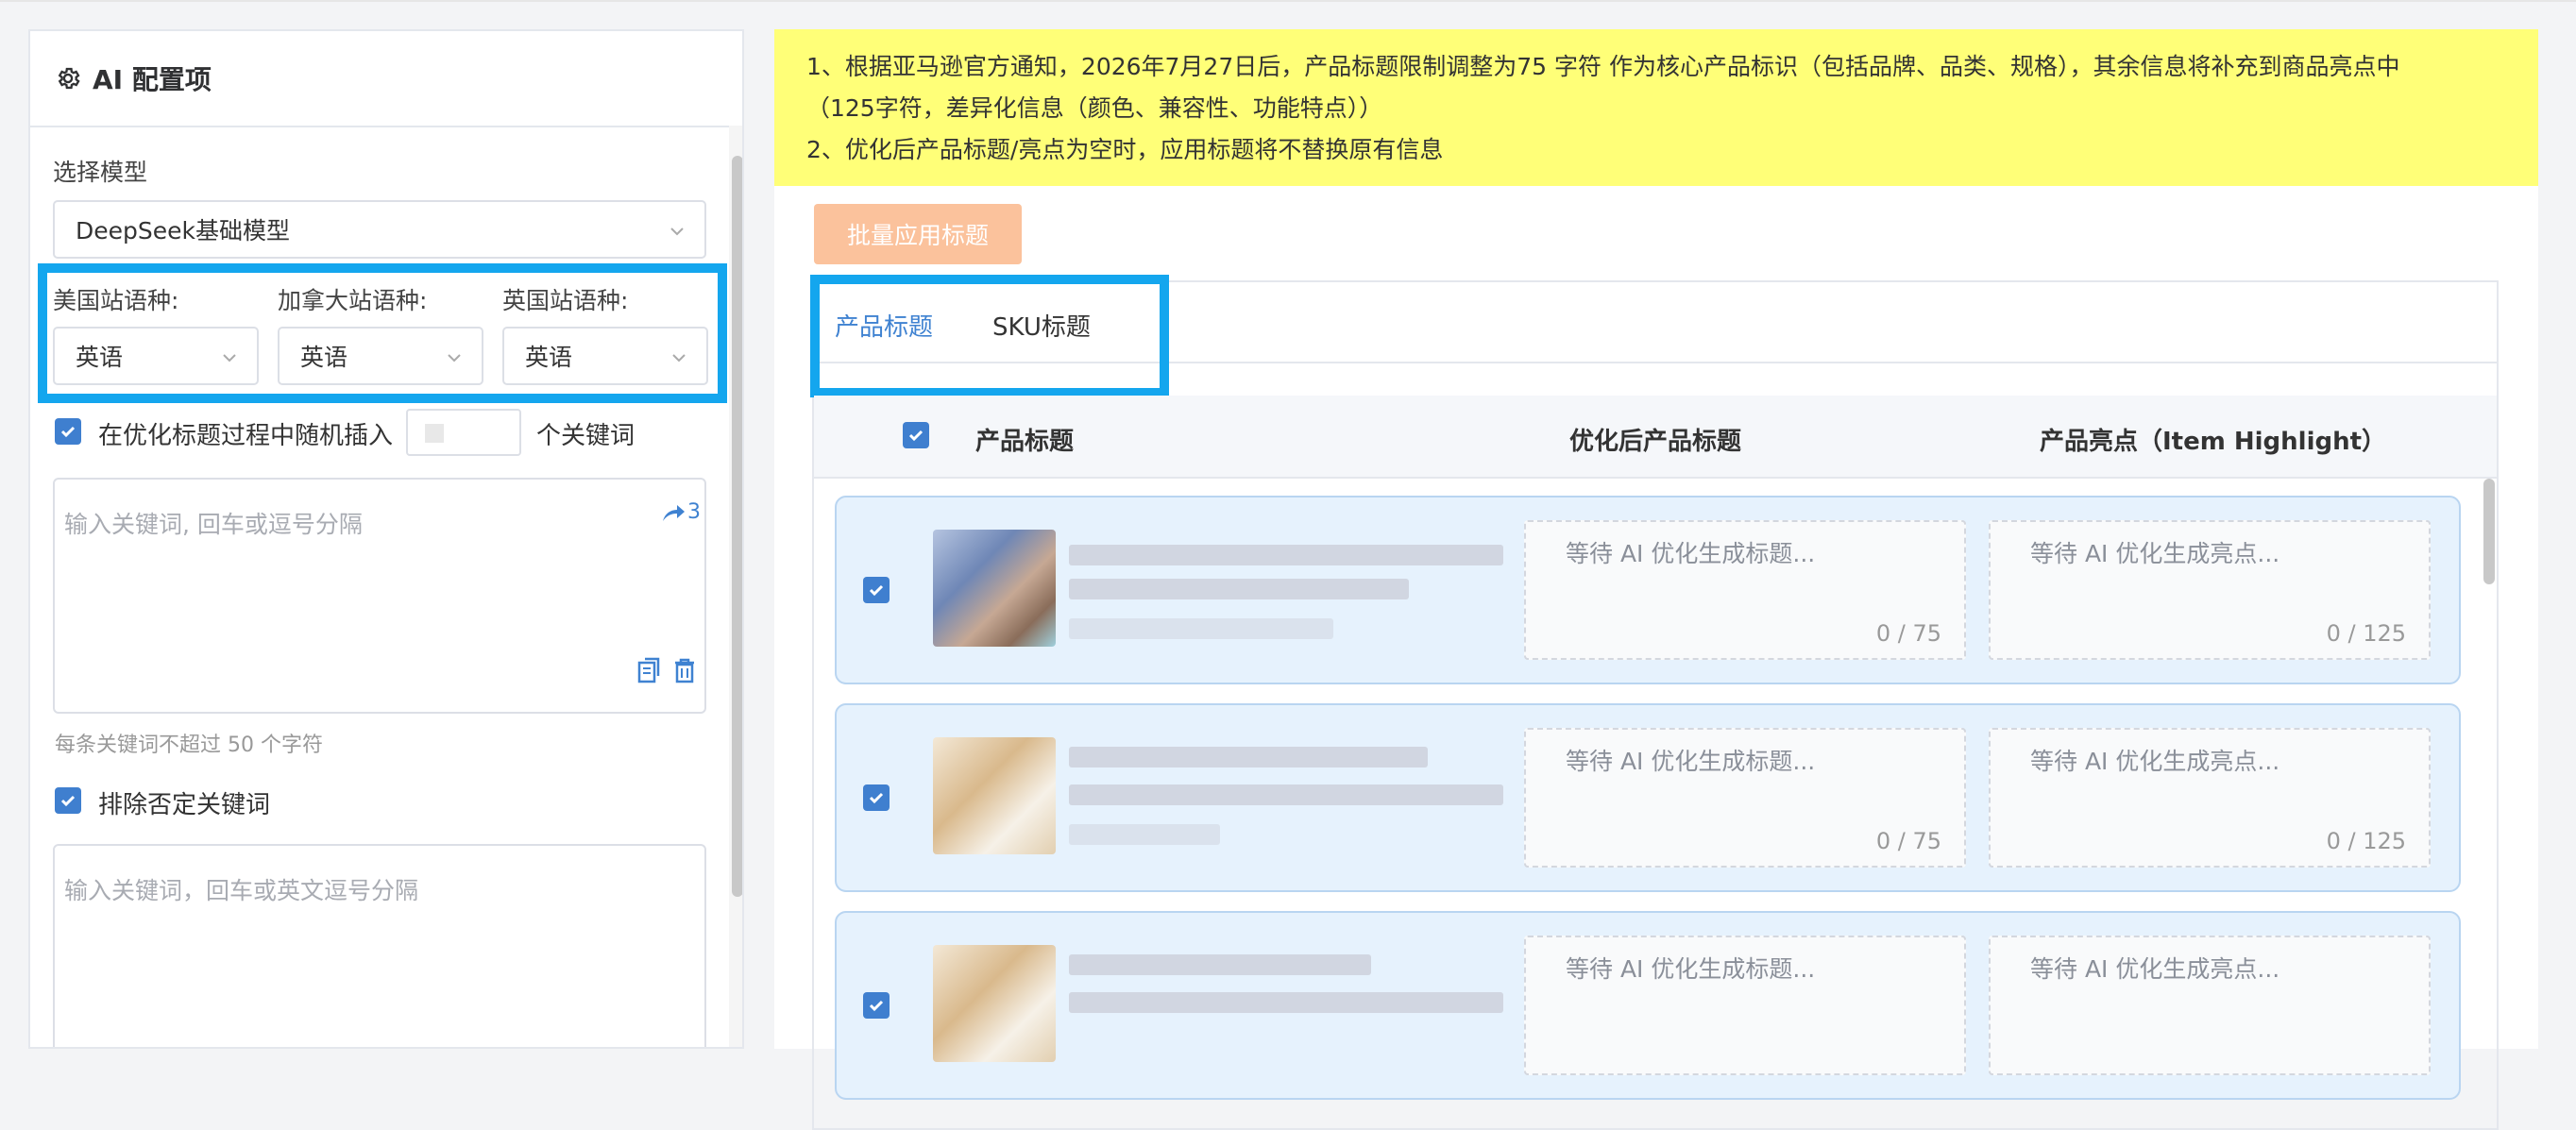 This screenshot has height=1130, width=2576. What do you see at coordinates (694, 512) in the screenshot?
I see `keywords-badge: 3` at bounding box center [694, 512].